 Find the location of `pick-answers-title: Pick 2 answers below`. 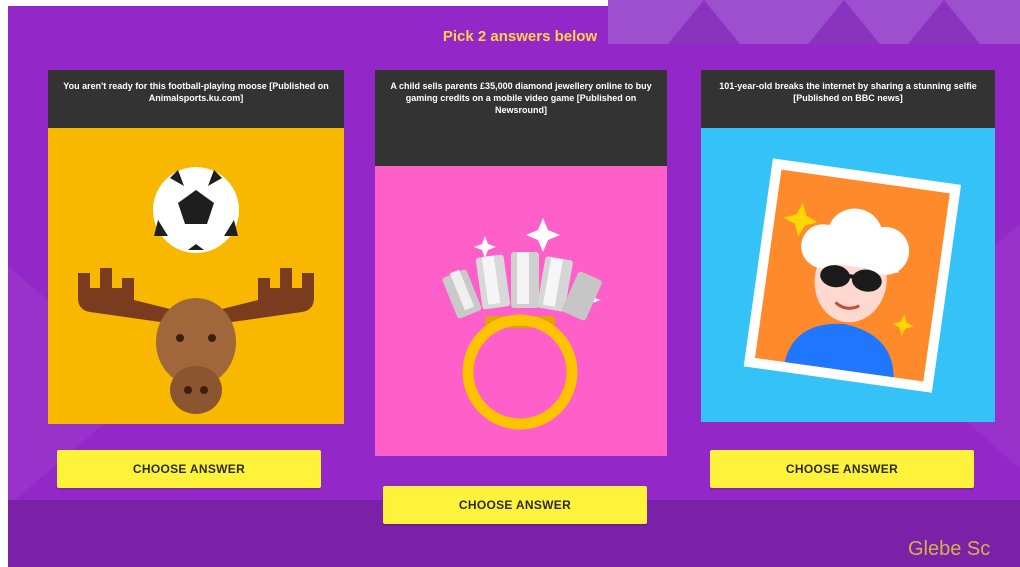

pick-answers-title: Pick 2 answers below is located at coordinates (520, 36).